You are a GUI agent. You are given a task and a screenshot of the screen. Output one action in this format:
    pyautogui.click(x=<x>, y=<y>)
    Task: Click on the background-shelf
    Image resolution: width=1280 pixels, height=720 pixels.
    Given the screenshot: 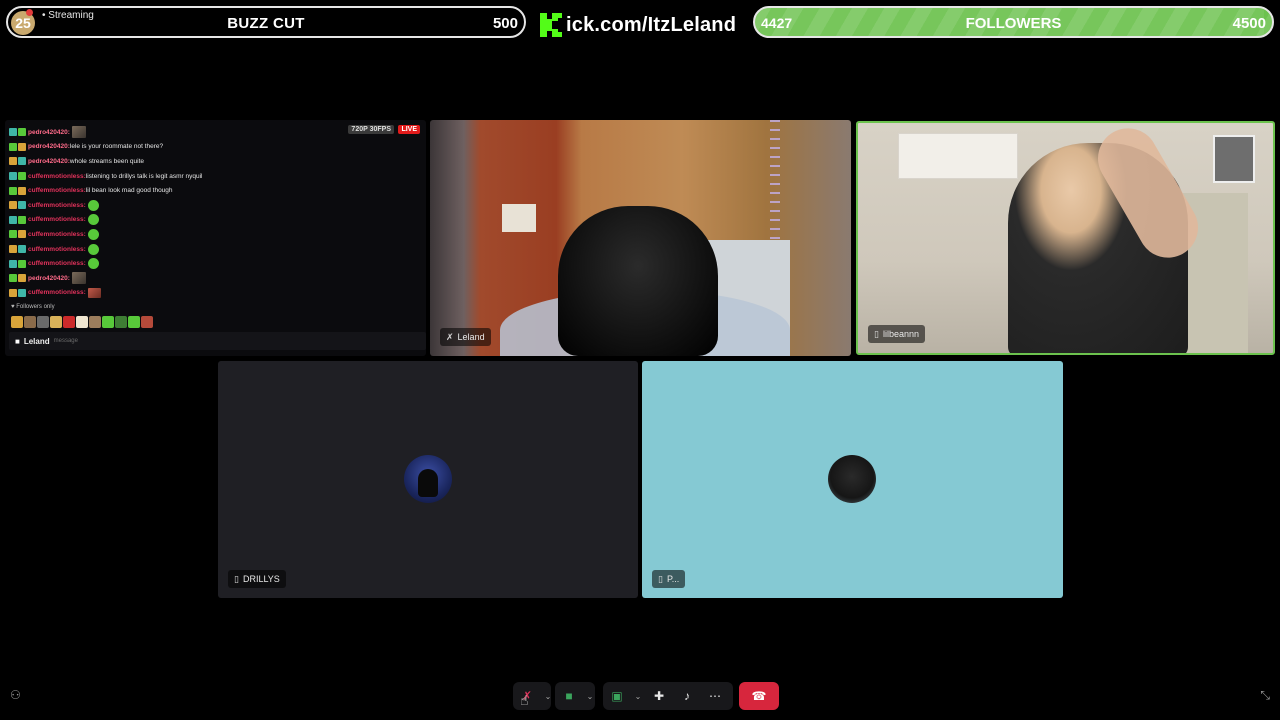 What is the action you would take?
    pyautogui.click(x=958, y=156)
    